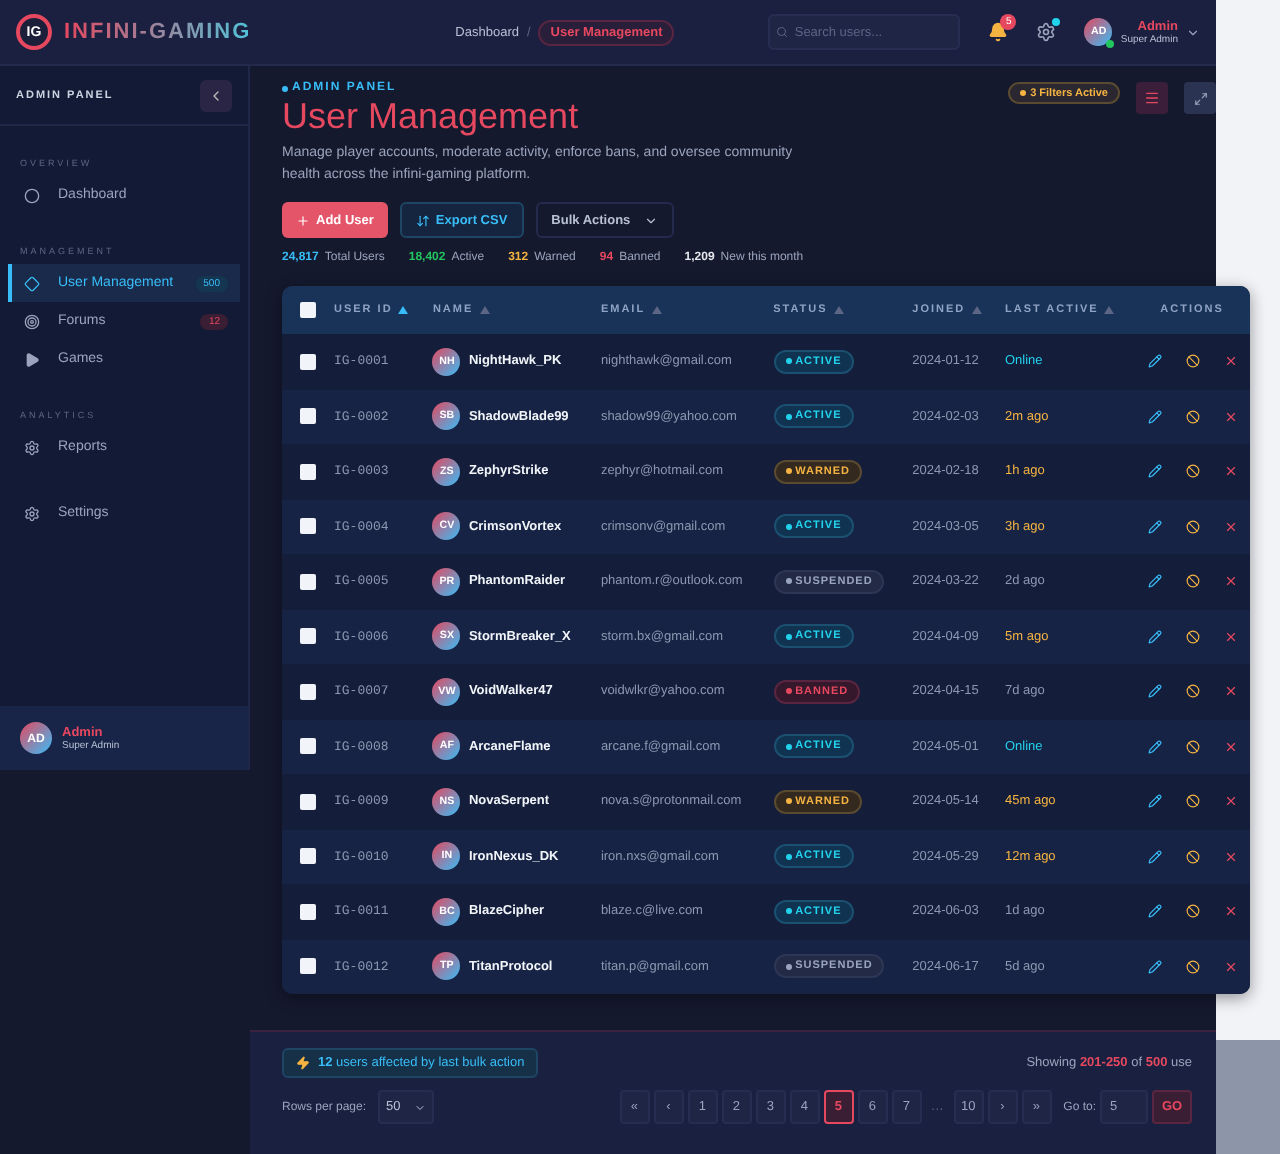  What do you see at coordinates (403, 309) in the screenshot?
I see `sort-icon` at bounding box center [403, 309].